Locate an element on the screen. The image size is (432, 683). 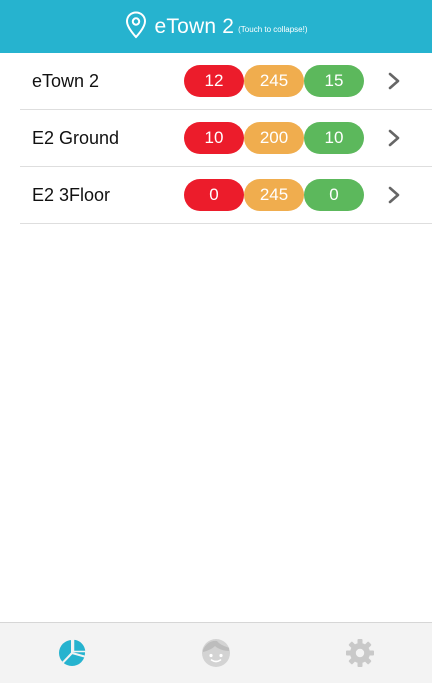
bottom-tab-bar is located at coordinates (216, 652).